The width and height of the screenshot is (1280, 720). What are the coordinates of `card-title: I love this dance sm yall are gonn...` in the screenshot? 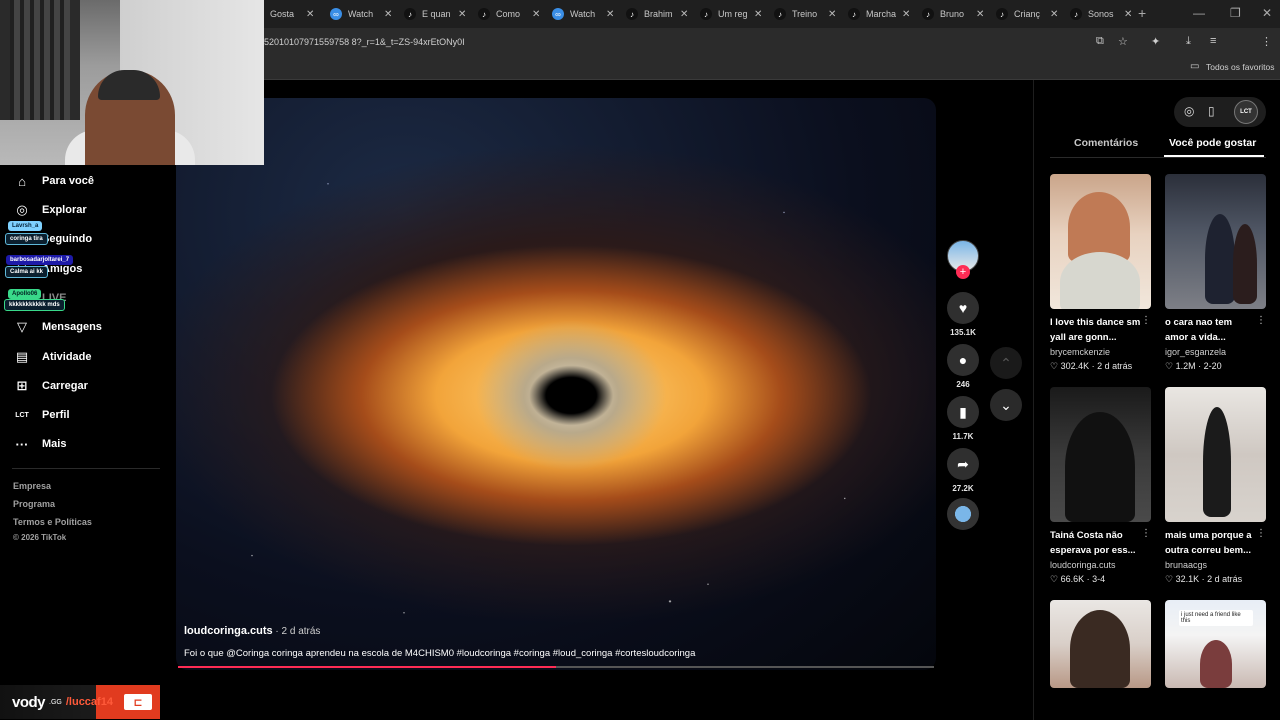 It's located at (1096, 330).